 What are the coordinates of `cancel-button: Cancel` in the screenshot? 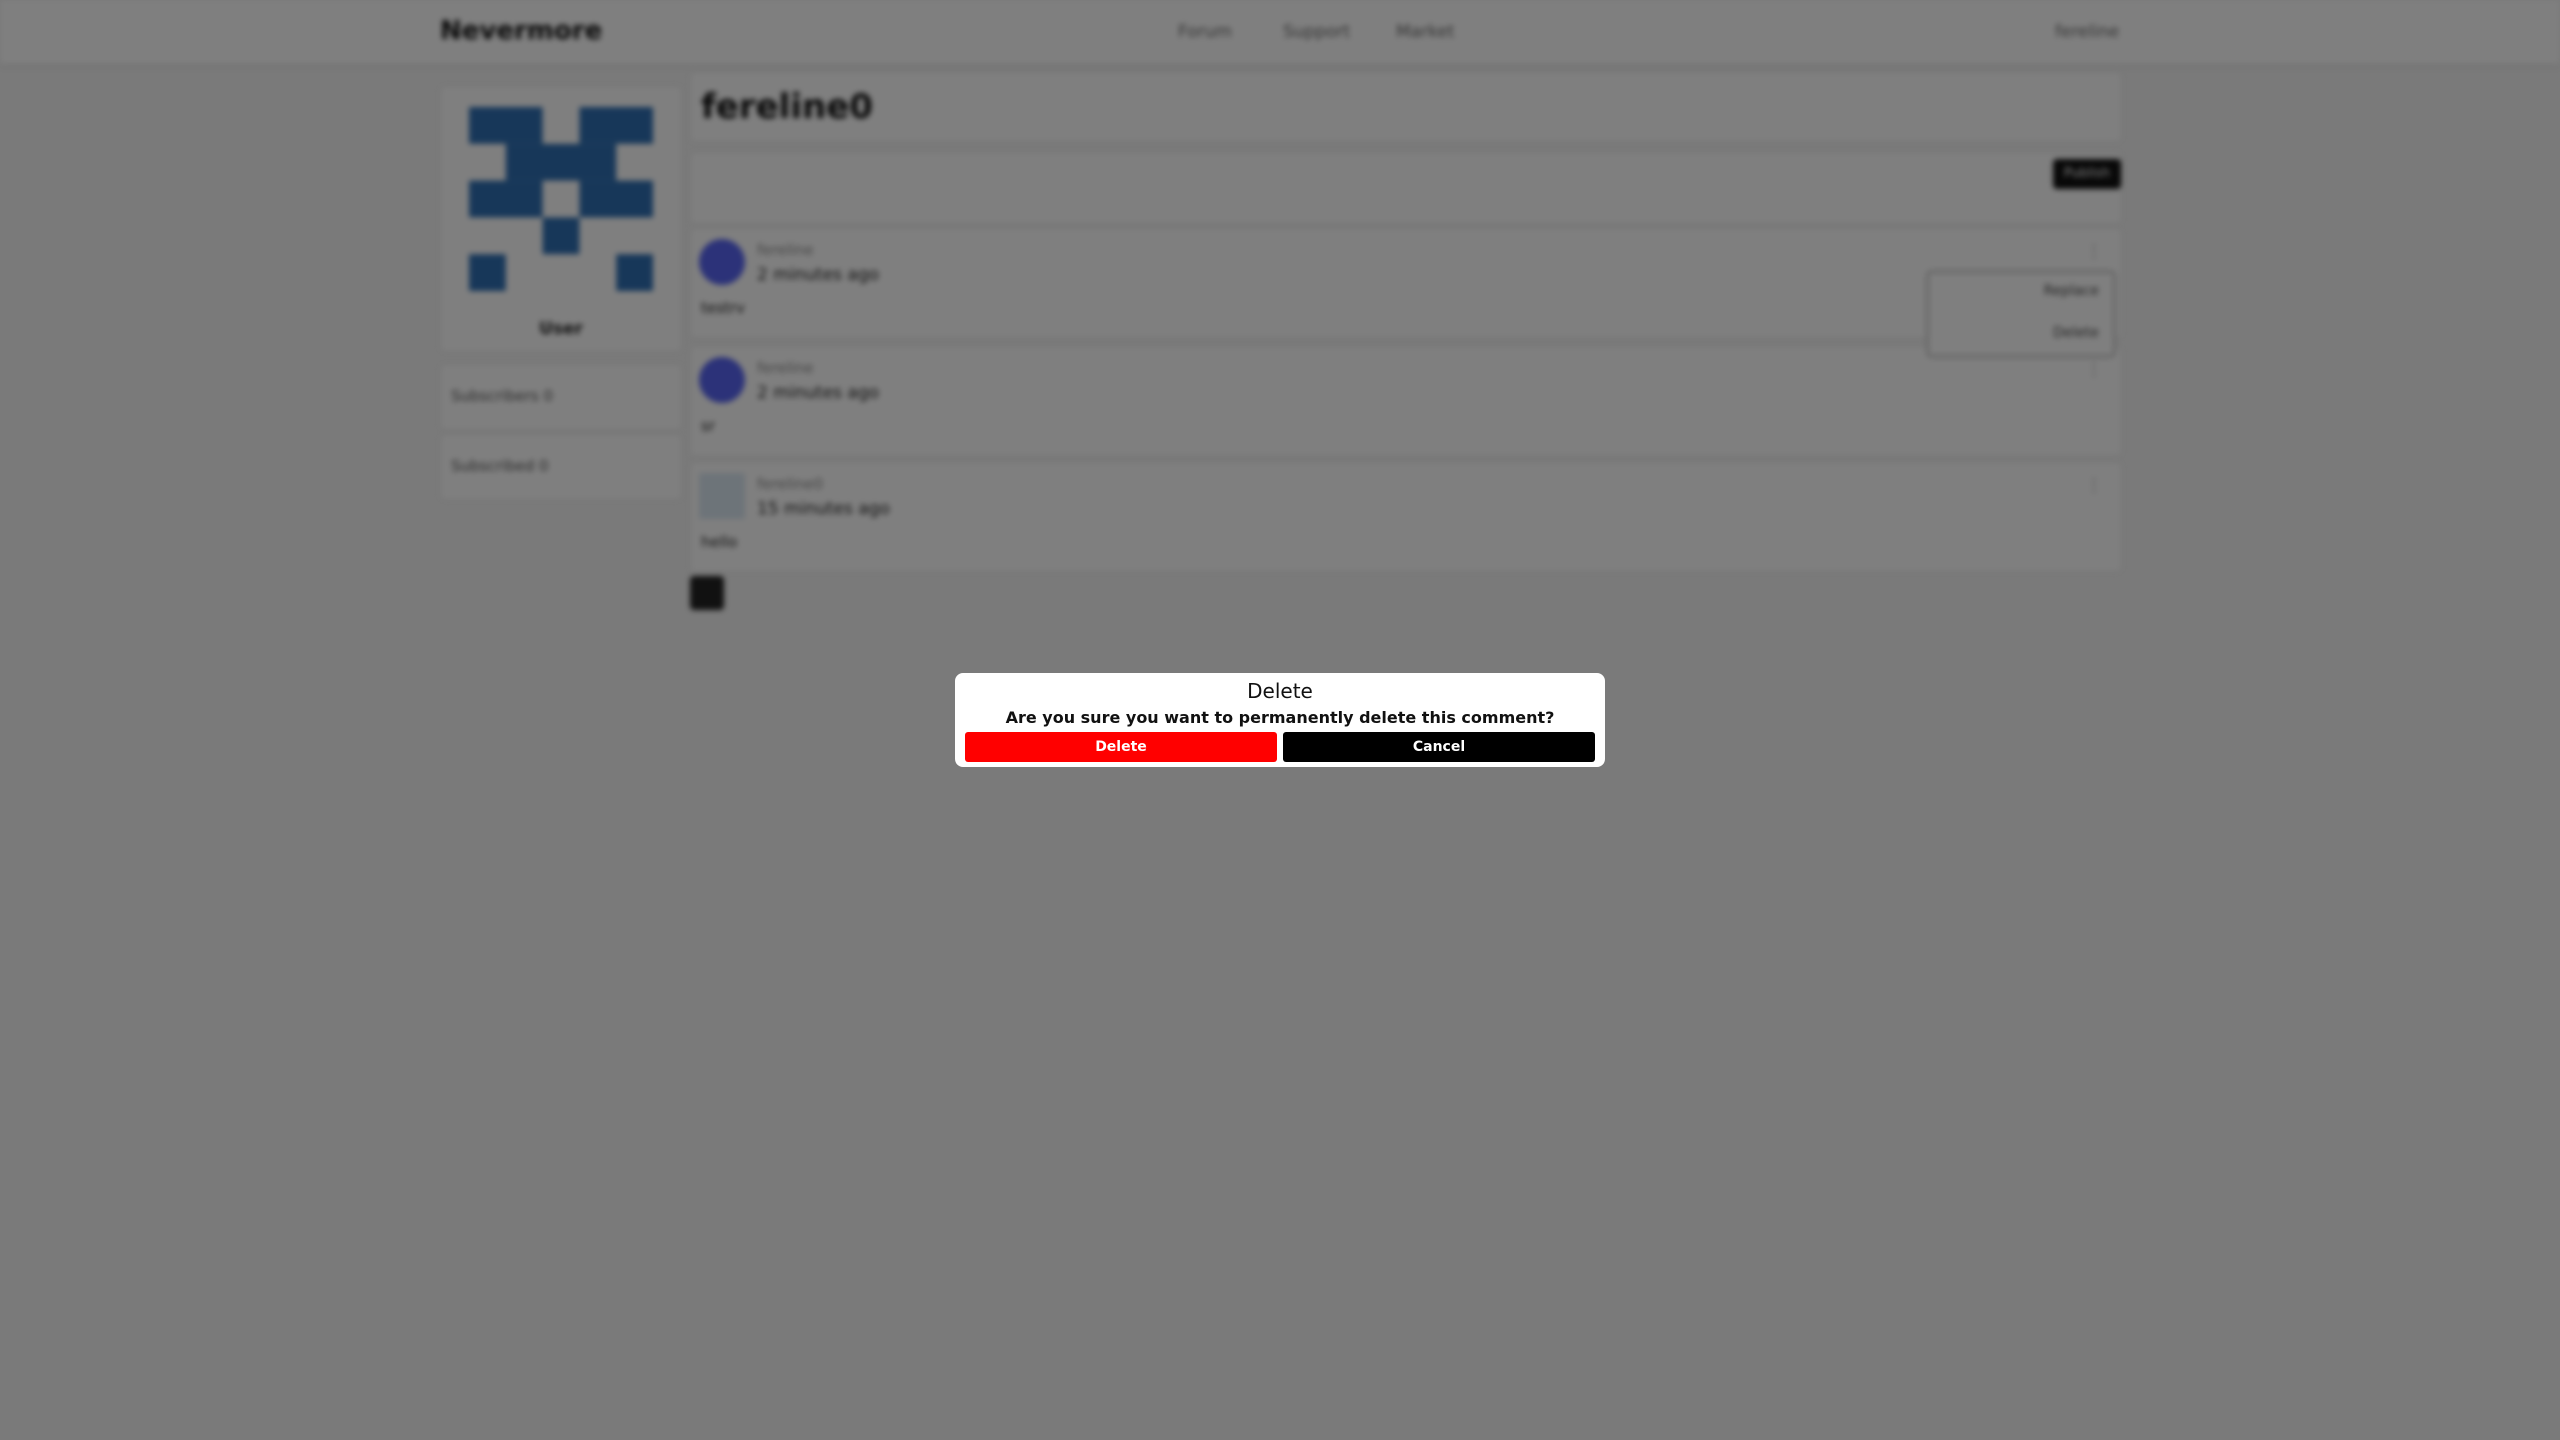 It's located at (1439, 747).